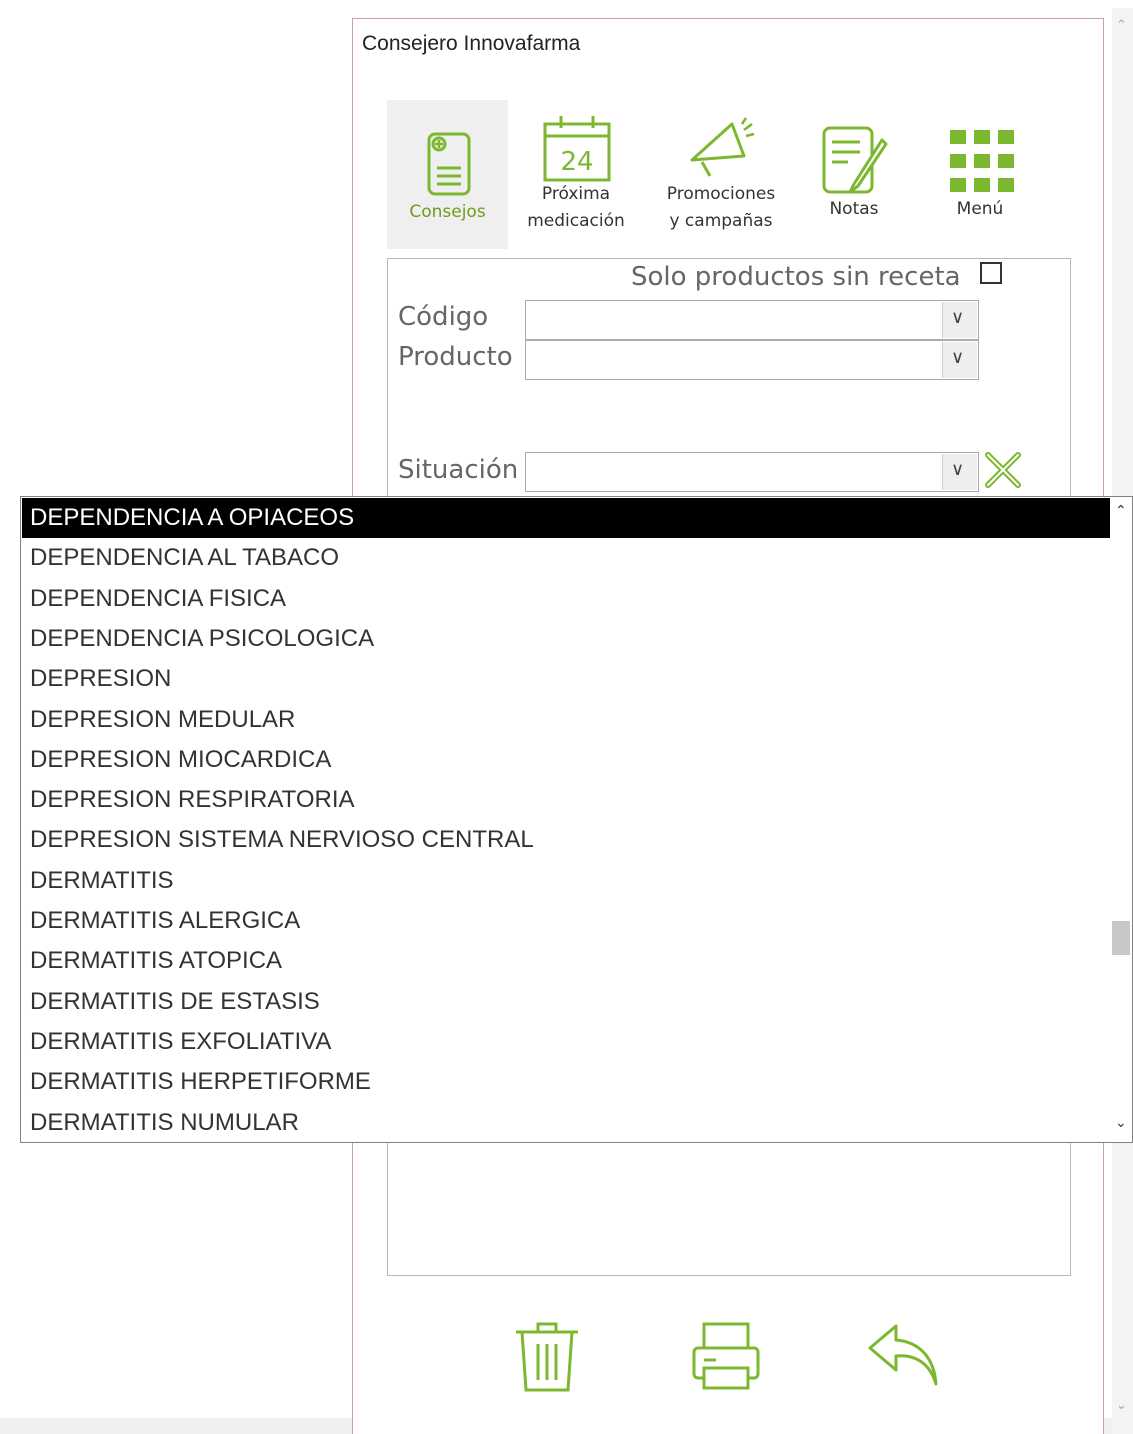  I want to click on solo-productos-checkbox, so click(991, 273).